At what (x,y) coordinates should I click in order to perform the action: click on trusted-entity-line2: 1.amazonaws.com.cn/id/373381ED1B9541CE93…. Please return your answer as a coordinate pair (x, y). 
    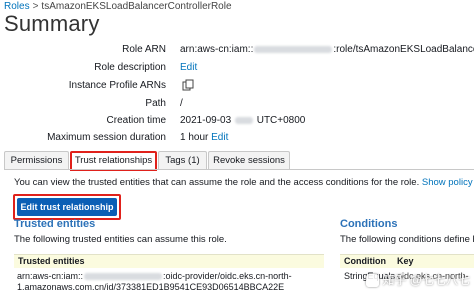
    Looking at the image, I should click on (151, 287).